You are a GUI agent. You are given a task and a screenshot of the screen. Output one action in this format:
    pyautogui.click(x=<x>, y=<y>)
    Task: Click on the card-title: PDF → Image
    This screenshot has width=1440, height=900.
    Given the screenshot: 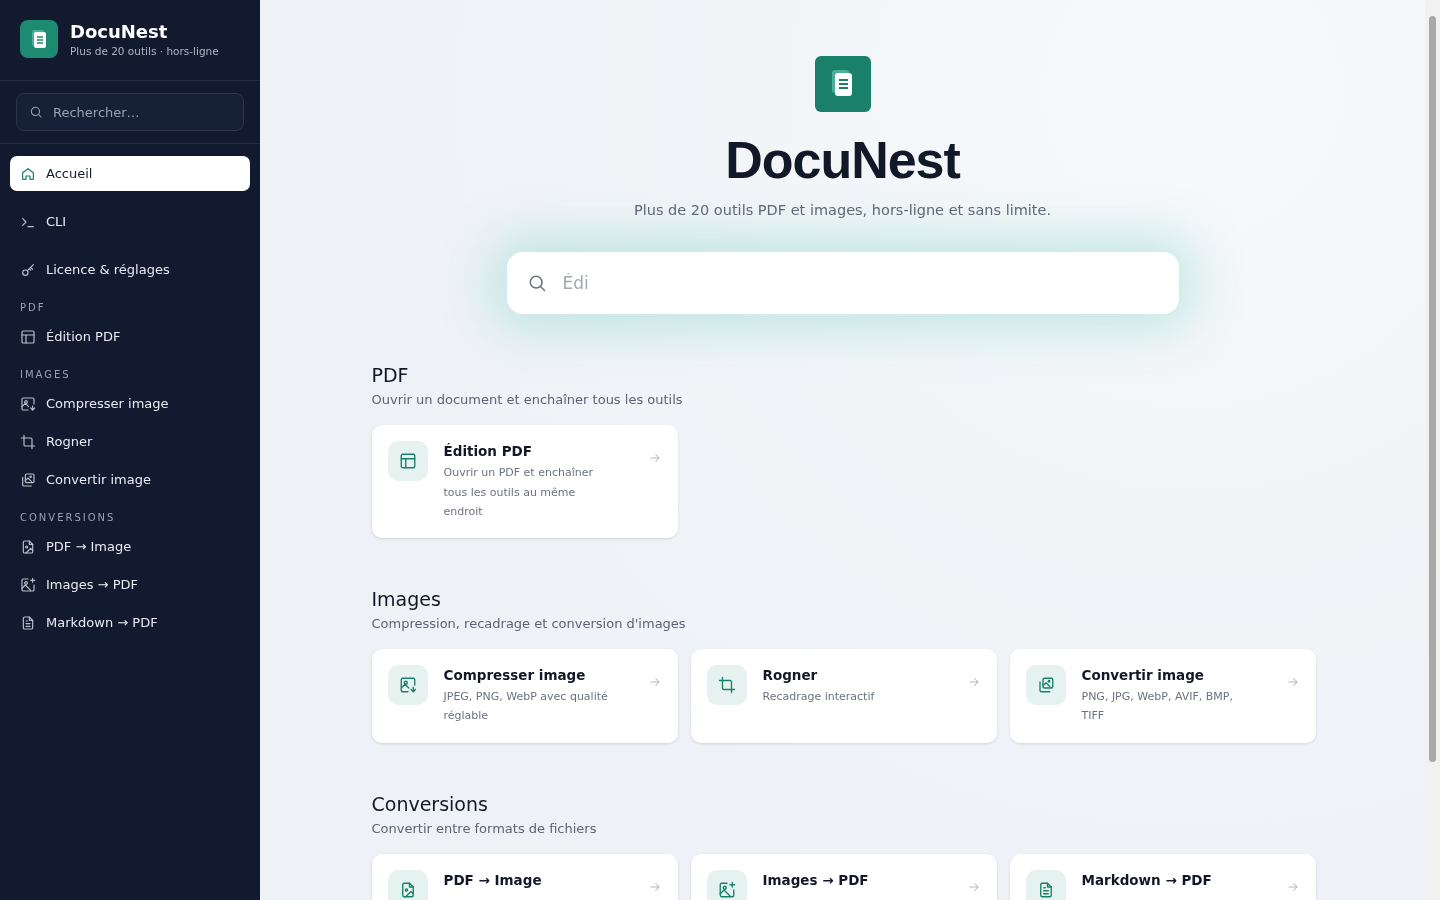 What is the action you would take?
    pyautogui.click(x=493, y=879)
    